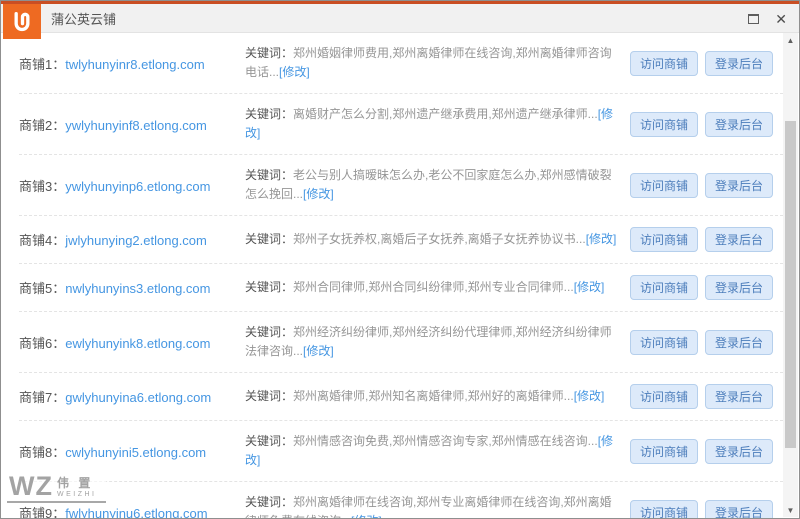  I want to click on dandelion-logo, so click(22, 21).